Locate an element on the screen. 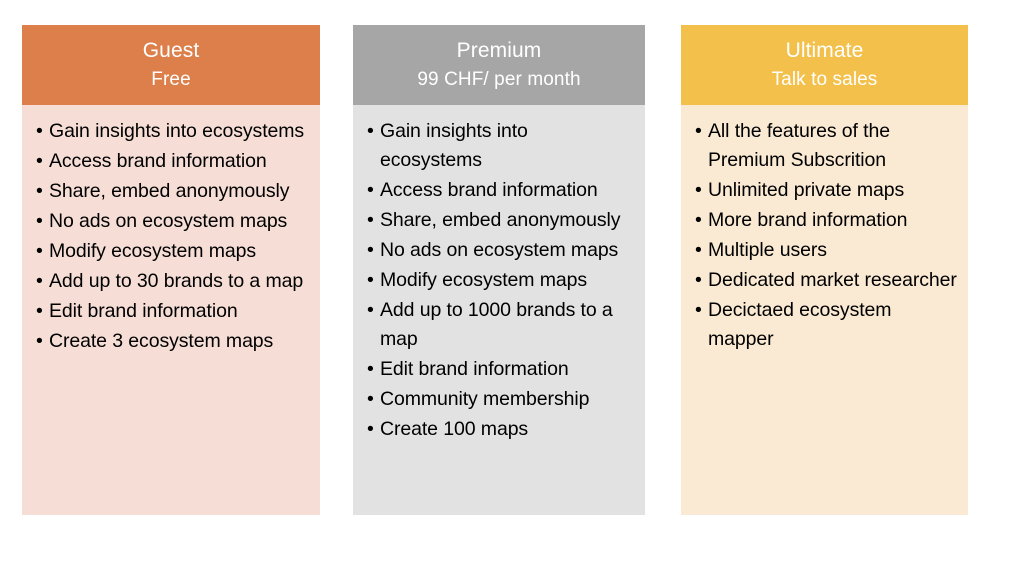  feature-item-label: Add up to 1000 brands to a map is located at coordinates (496, 324).